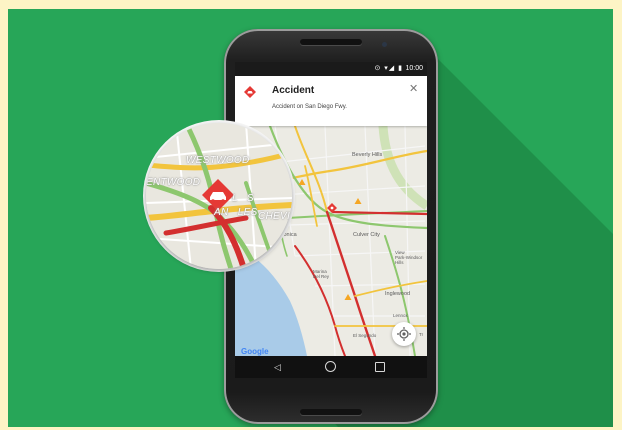  What do you see at coordinates (367, 155) in the screenshot?
I see `label-beverly-hills: Beverly Hills` at bounding box center [367, 155].